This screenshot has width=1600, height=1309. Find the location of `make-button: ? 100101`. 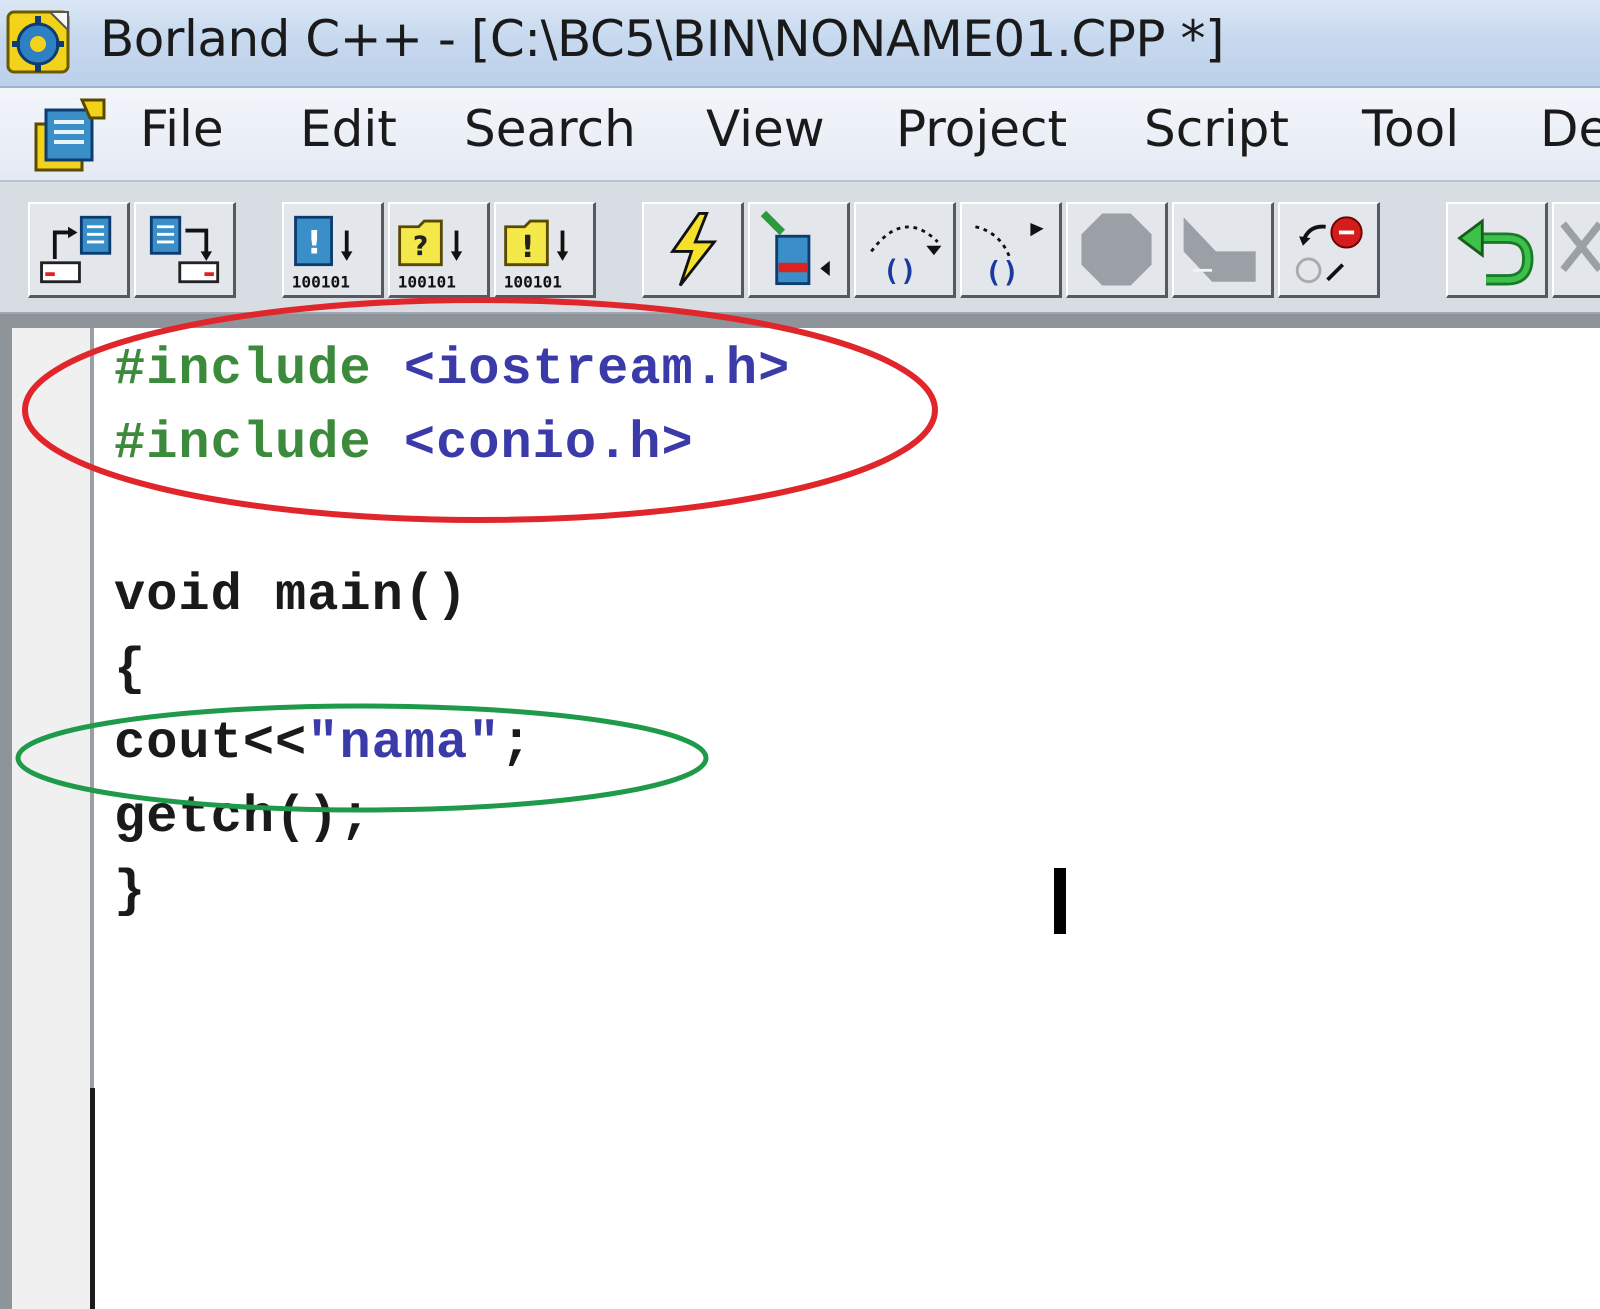

make-button: ? 100101 is located at coordinates (439, 250).